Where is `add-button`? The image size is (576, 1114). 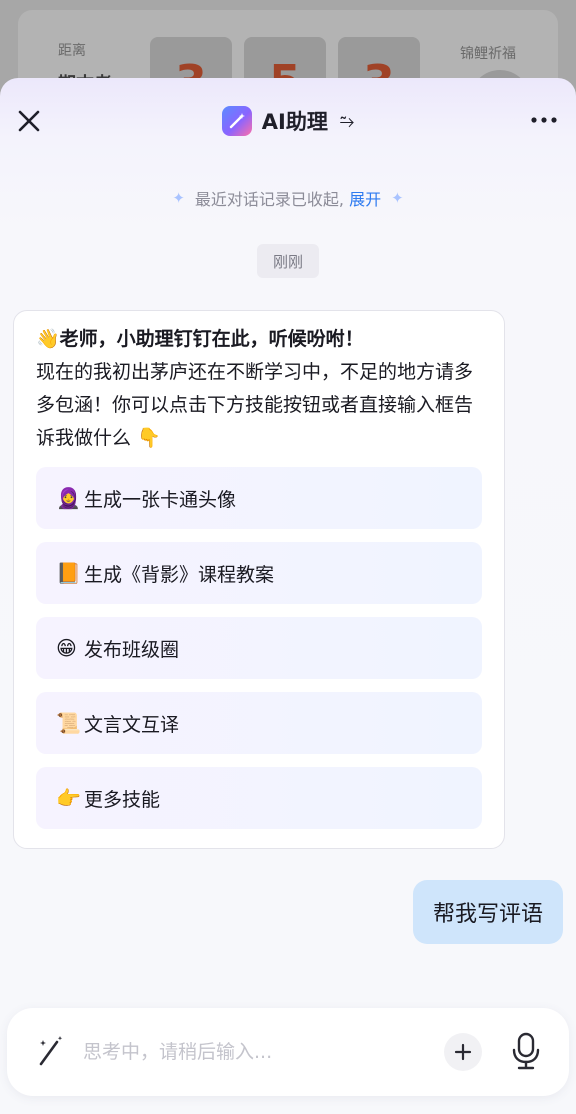 add-button is located at coordinates (463, 1052).